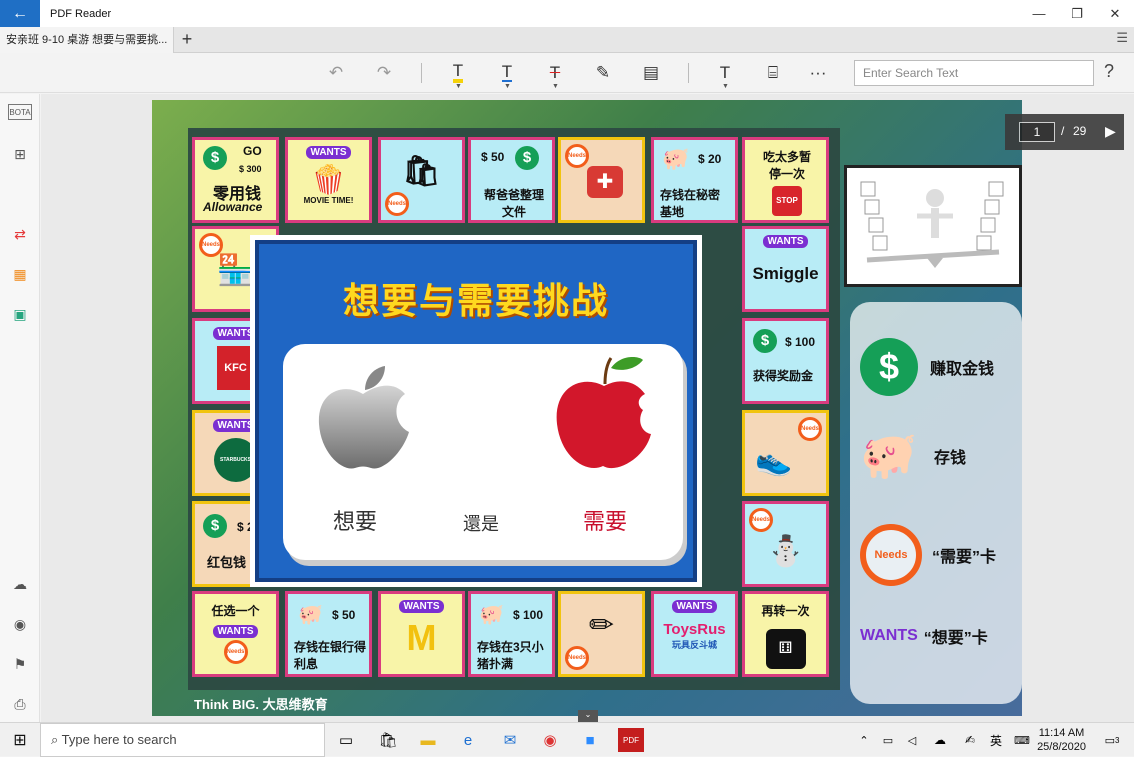 The height and width of the screenshot is (757, 1134). What do you see at coordinates (510, 740) in the screenshot?
I see `mail-icon: ✉` at bounding box center [510, 740].